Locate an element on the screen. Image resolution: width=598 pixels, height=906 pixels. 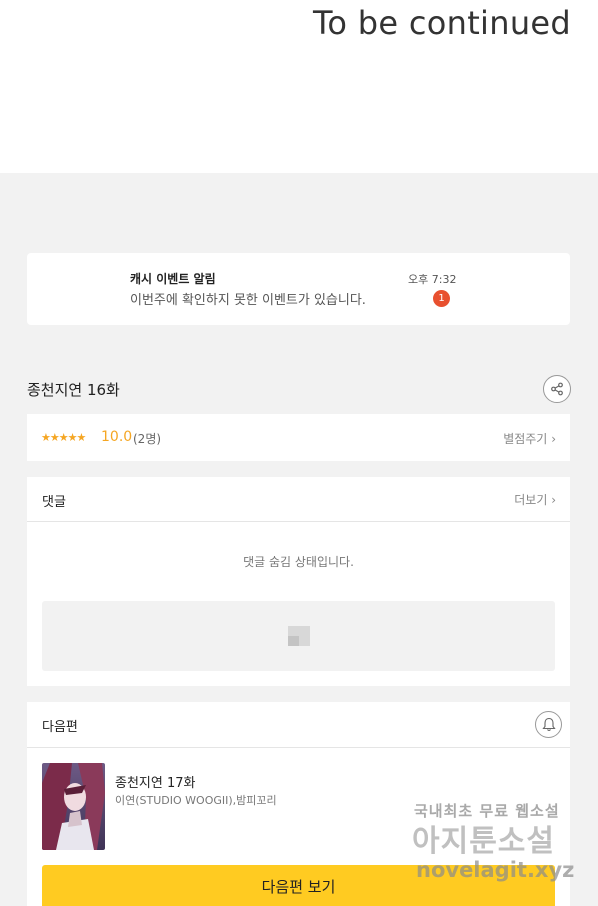
episode-title: 종천지연 16화 is located at coordinates (73, 390).